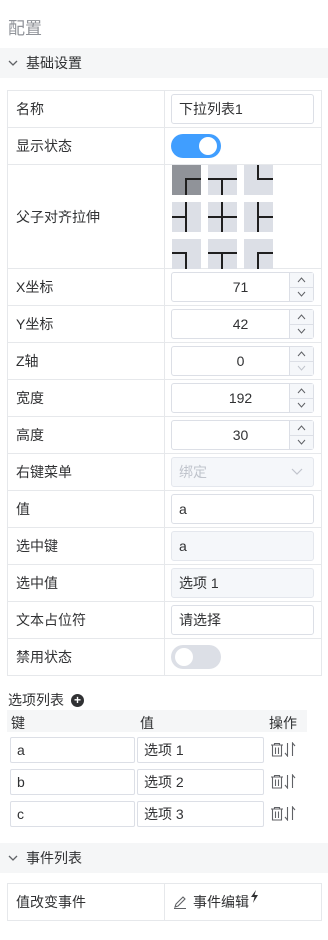 This screenshot has width=328, height=940. I want to click on value-input: a, so click(242, 509).